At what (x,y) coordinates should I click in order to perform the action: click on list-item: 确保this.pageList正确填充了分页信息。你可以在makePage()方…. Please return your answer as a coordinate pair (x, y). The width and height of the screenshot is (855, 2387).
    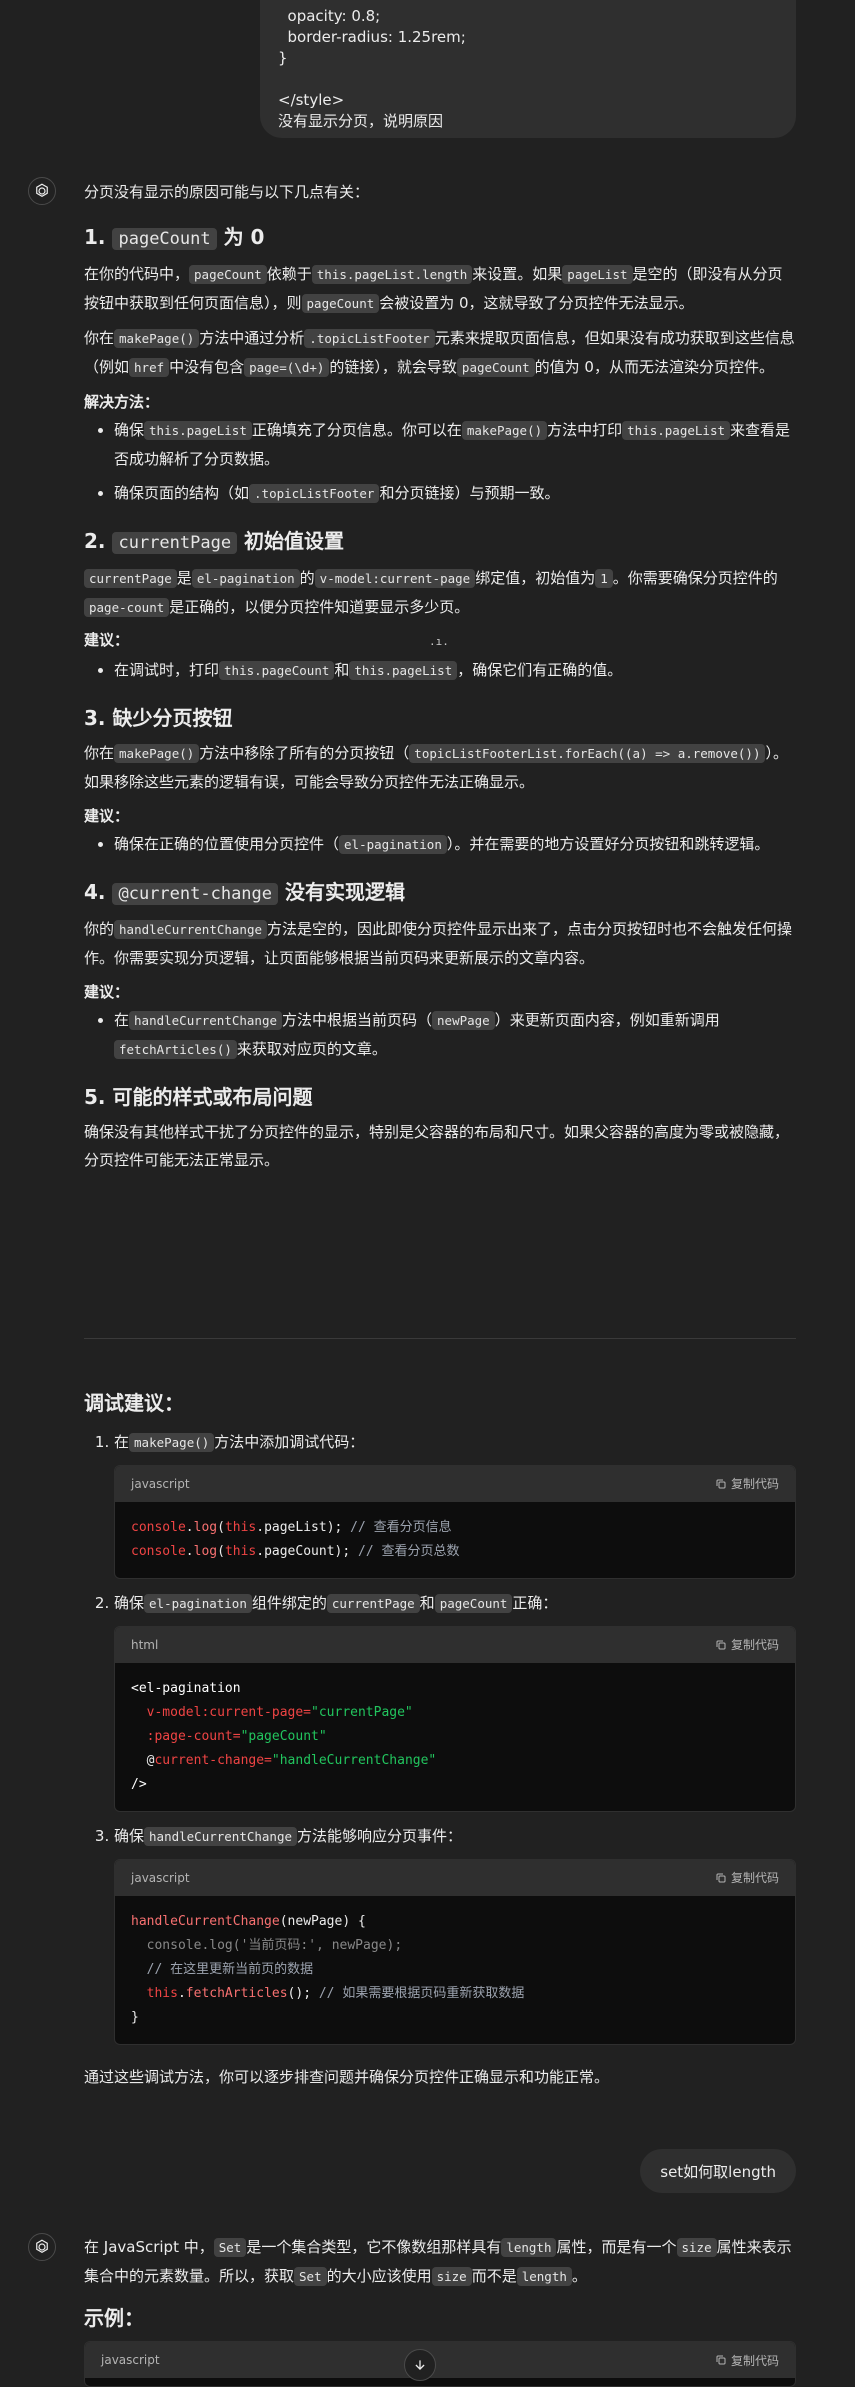
    Looking at the image, I should click on (455, 444).